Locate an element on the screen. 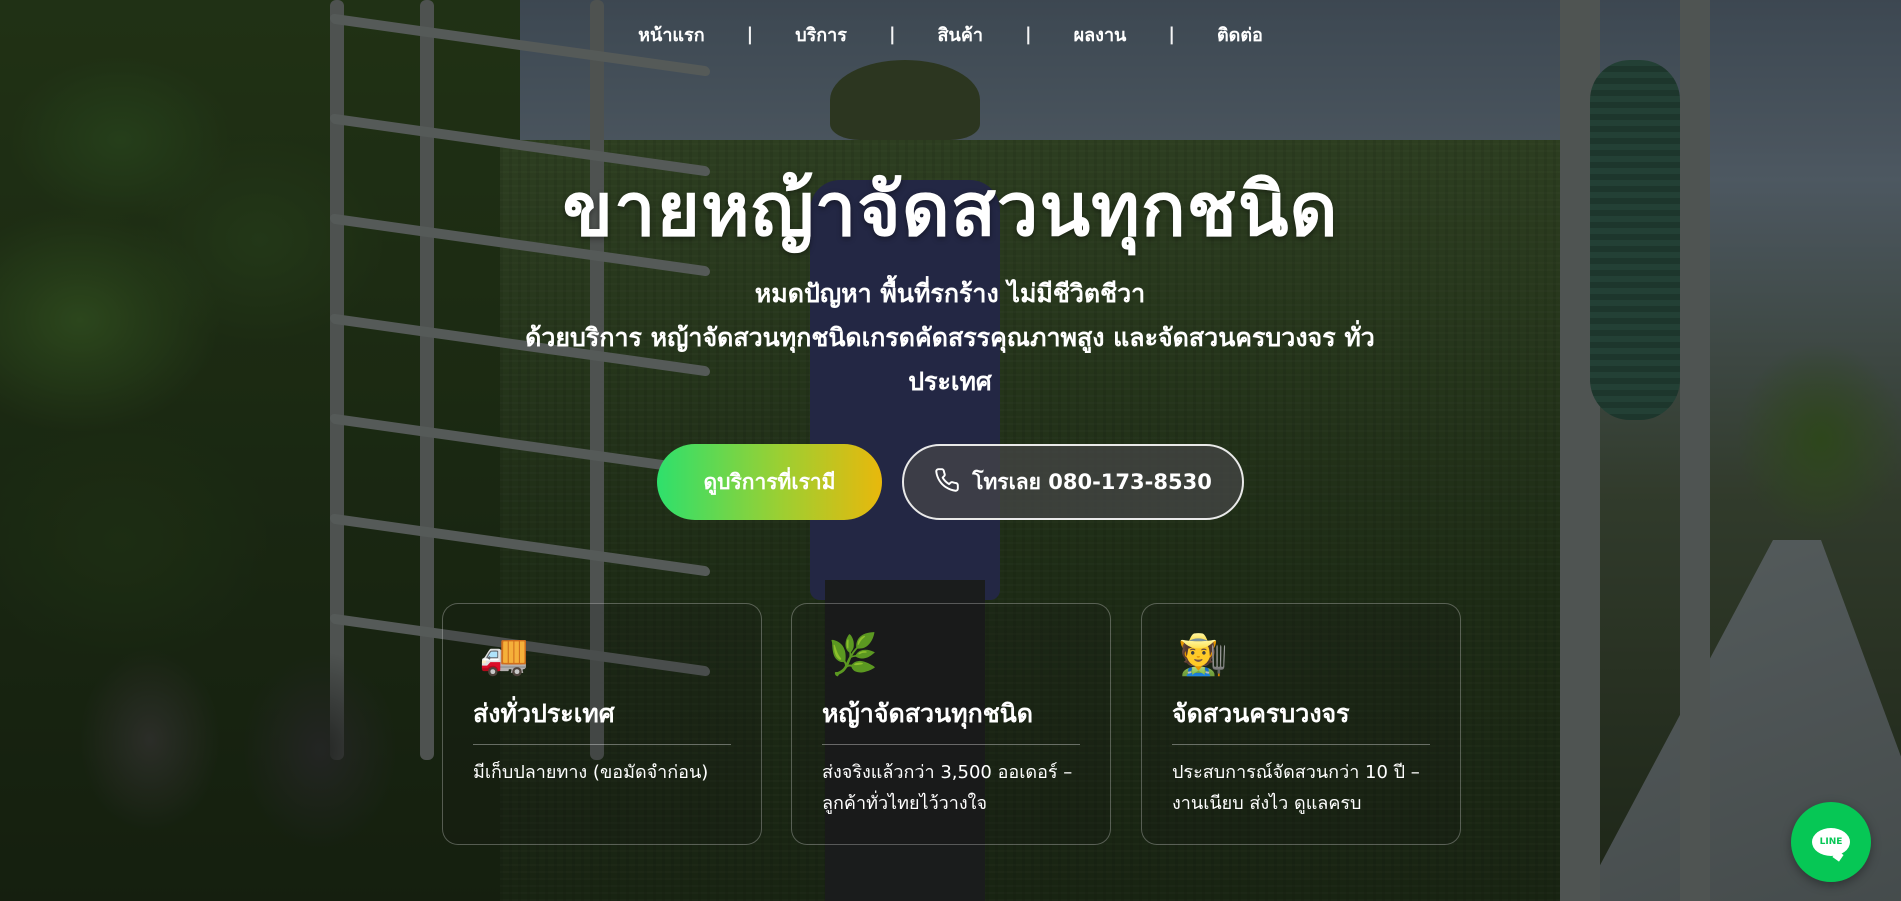 The width and height of the screenshot is (1901, 901). call-now-button: โทรเลย 080-173-8530 is located at coordinates (1073, 482).